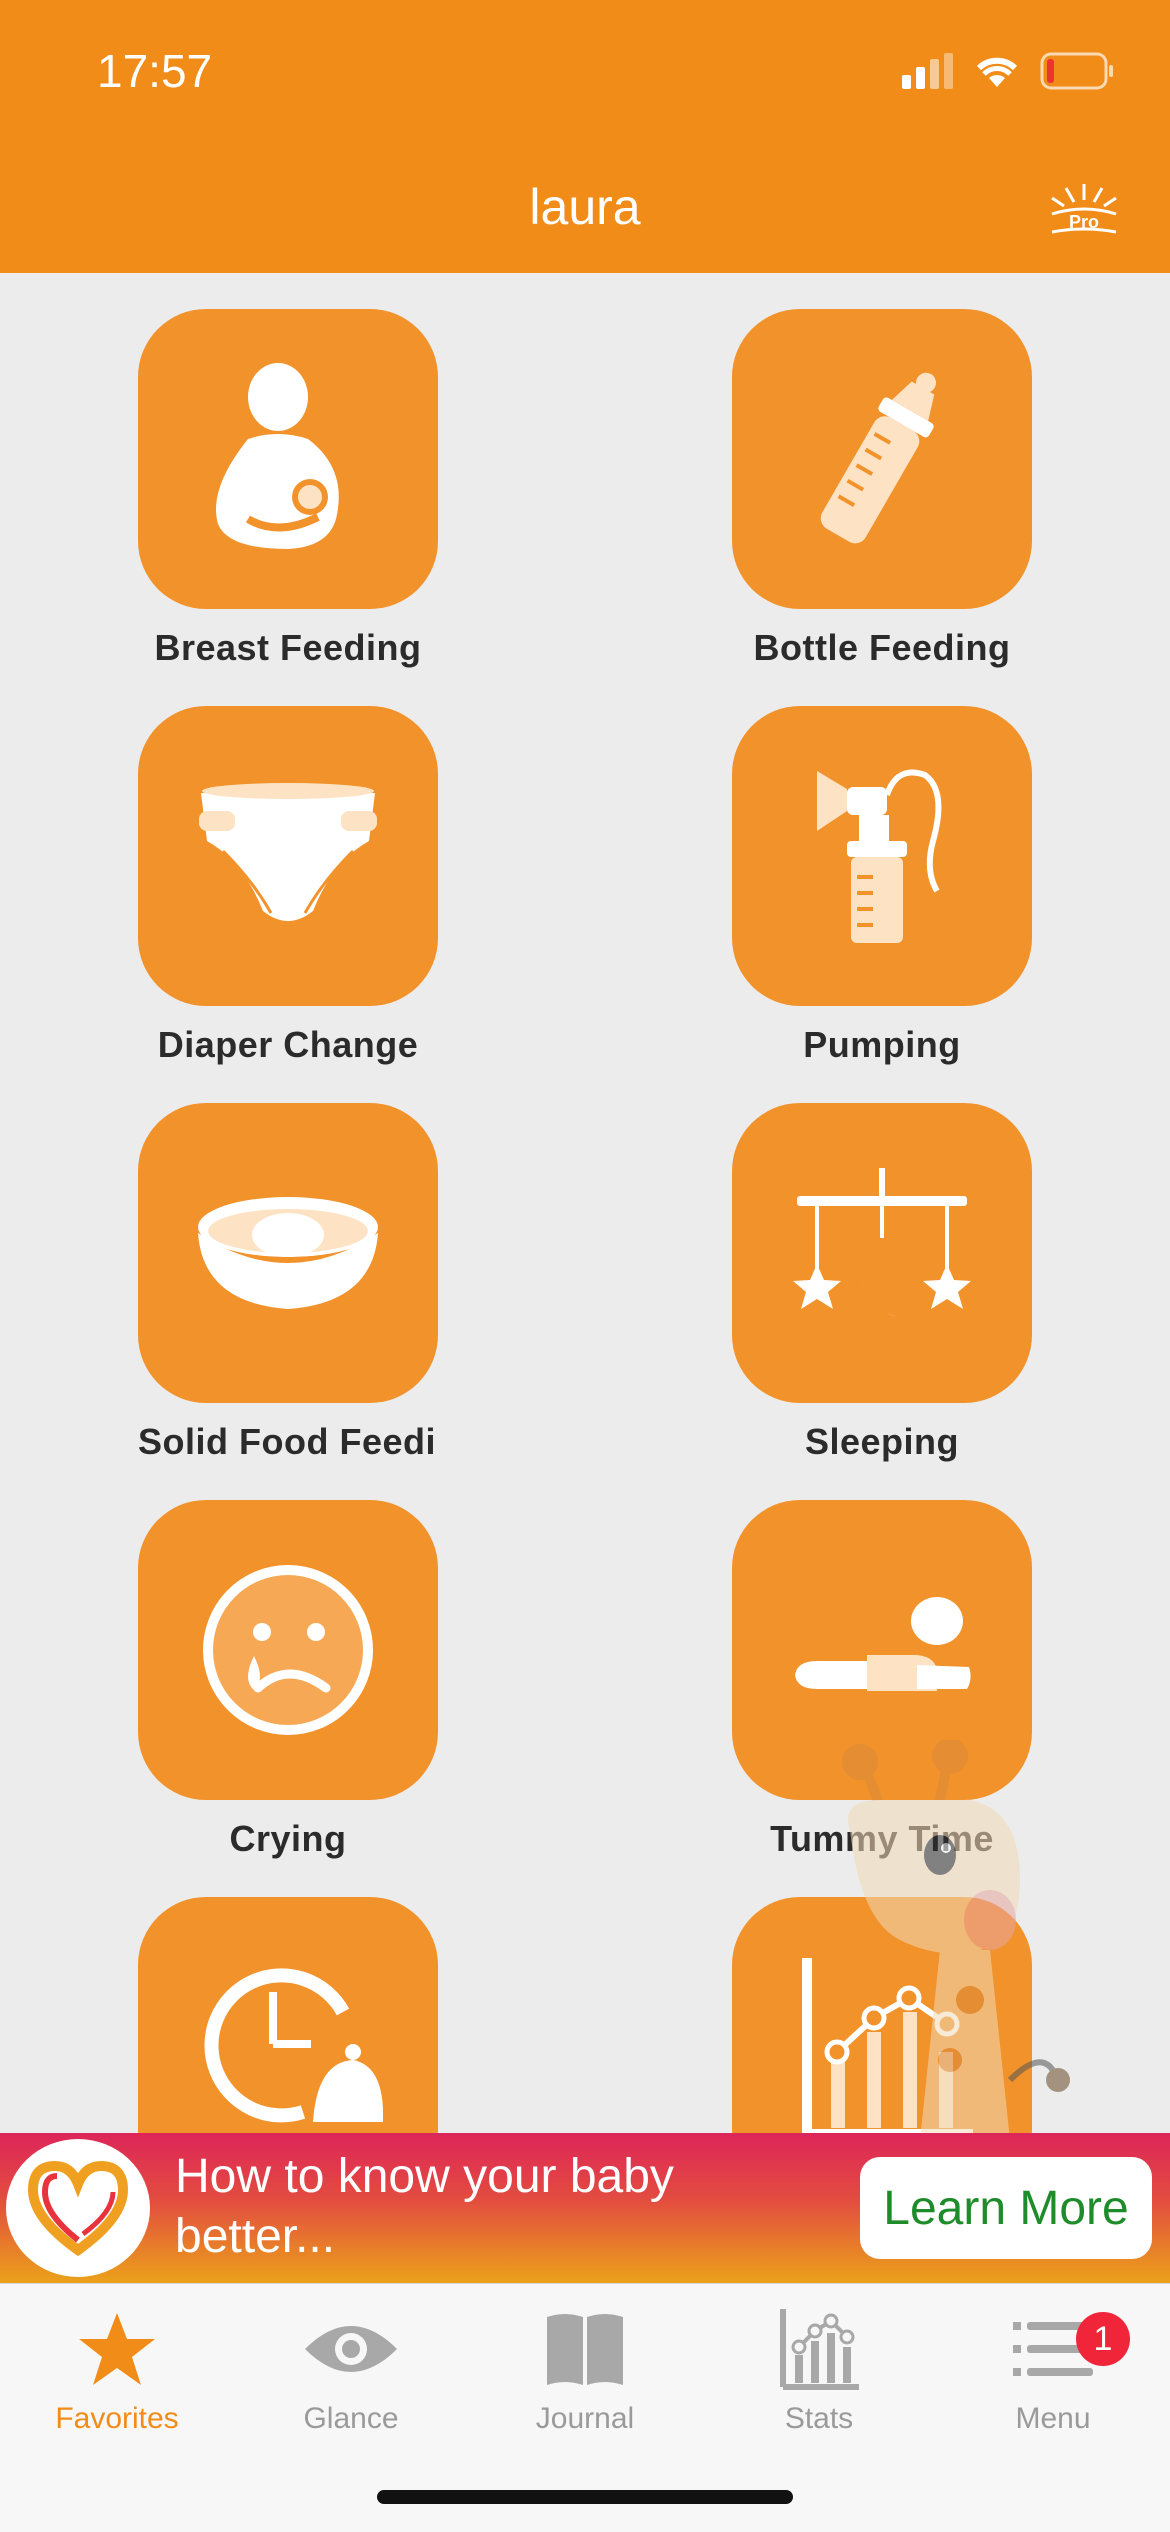 This screenshot has width=1170, height=2532. Describe the element at coordinates (882, 1441) in the screenshot. I see `tile-label: Sleeping` at that location.